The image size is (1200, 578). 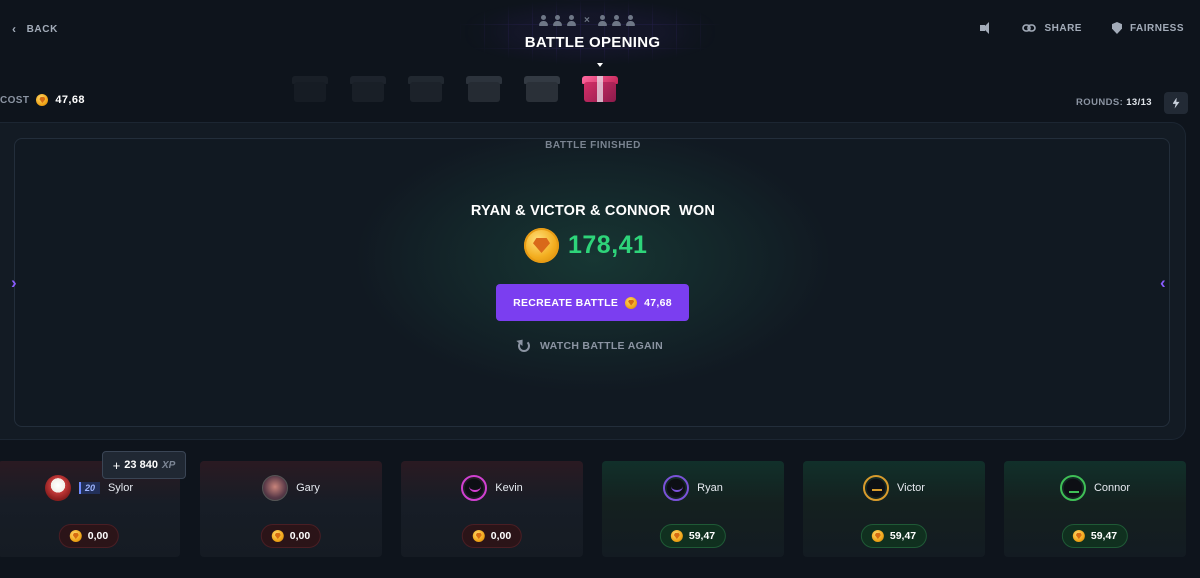 I want to click on recreate-cost: 47,68, so click(x=658, y=302).